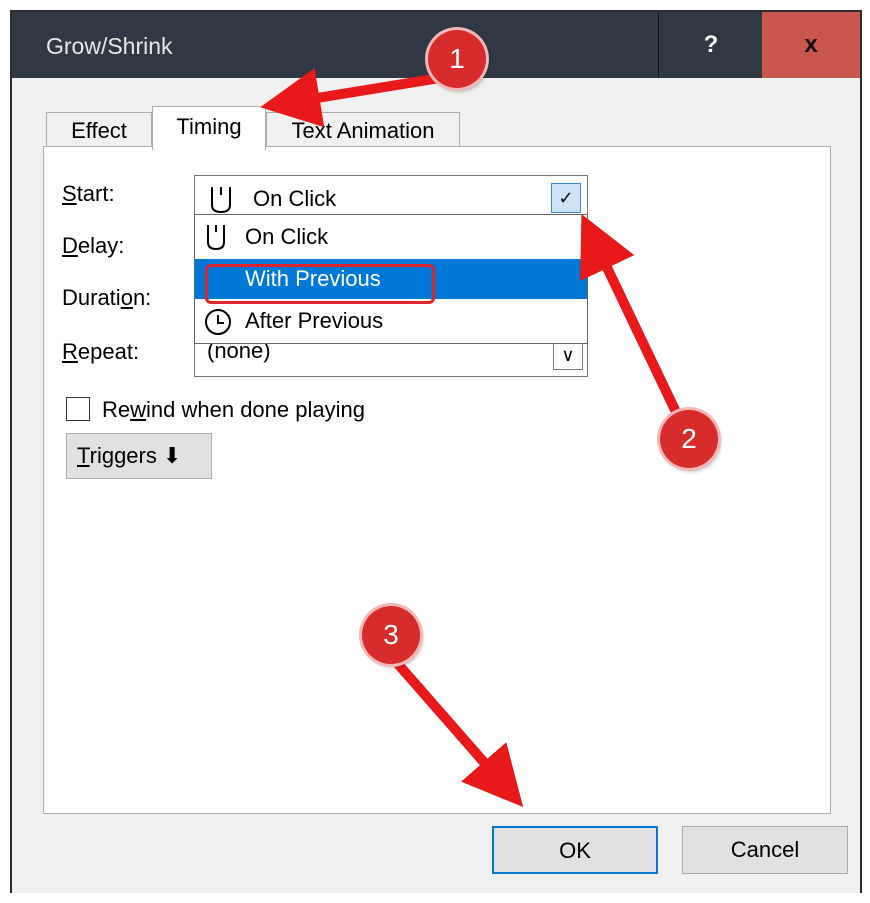 The width and height of the screenshot is (870, 903). What do you see at coordinates (391, 635) in the screenshot?
I see `annotation-badge-3: 3` at bounding box center [391, 635].